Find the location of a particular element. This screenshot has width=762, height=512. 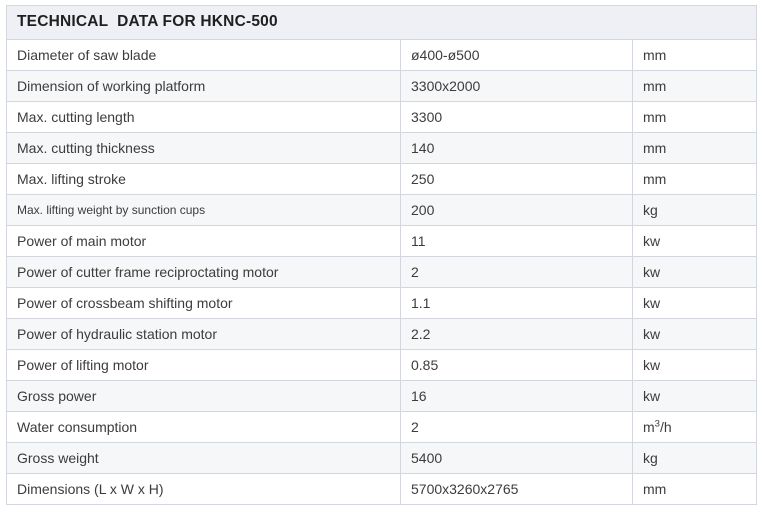

table-row: Power of lifting motor 0.85 kw is located at coordinates (382, 365).